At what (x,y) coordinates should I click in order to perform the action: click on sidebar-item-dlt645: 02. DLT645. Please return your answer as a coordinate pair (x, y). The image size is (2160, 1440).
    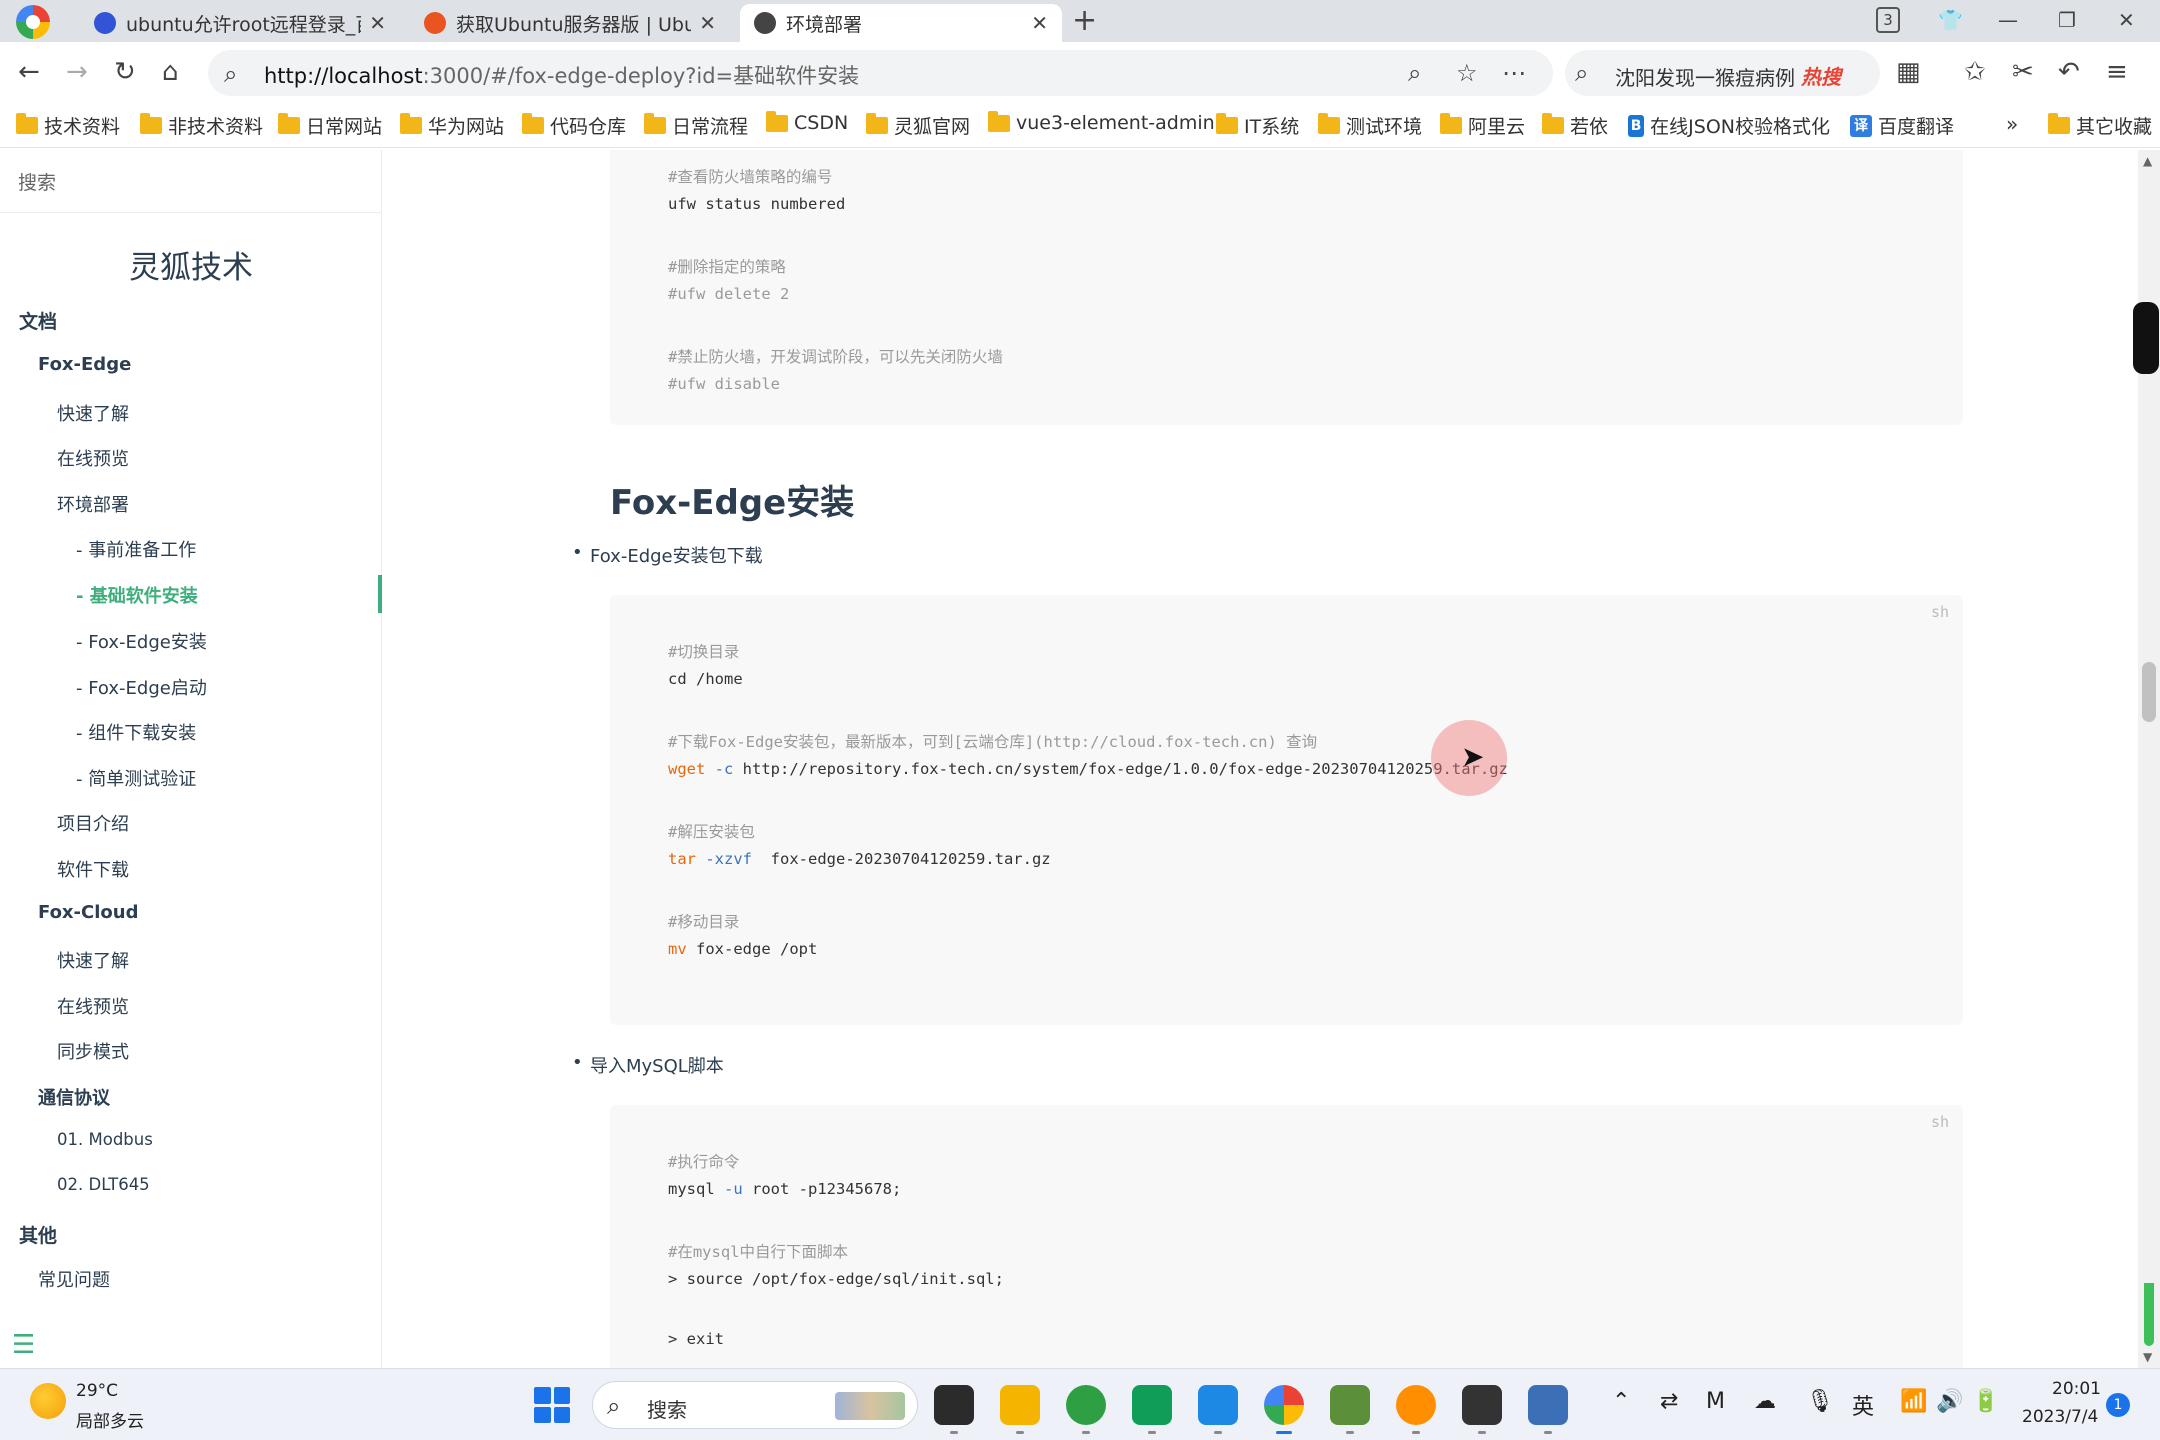
    Looking at the image, I should click on (103, 1184).